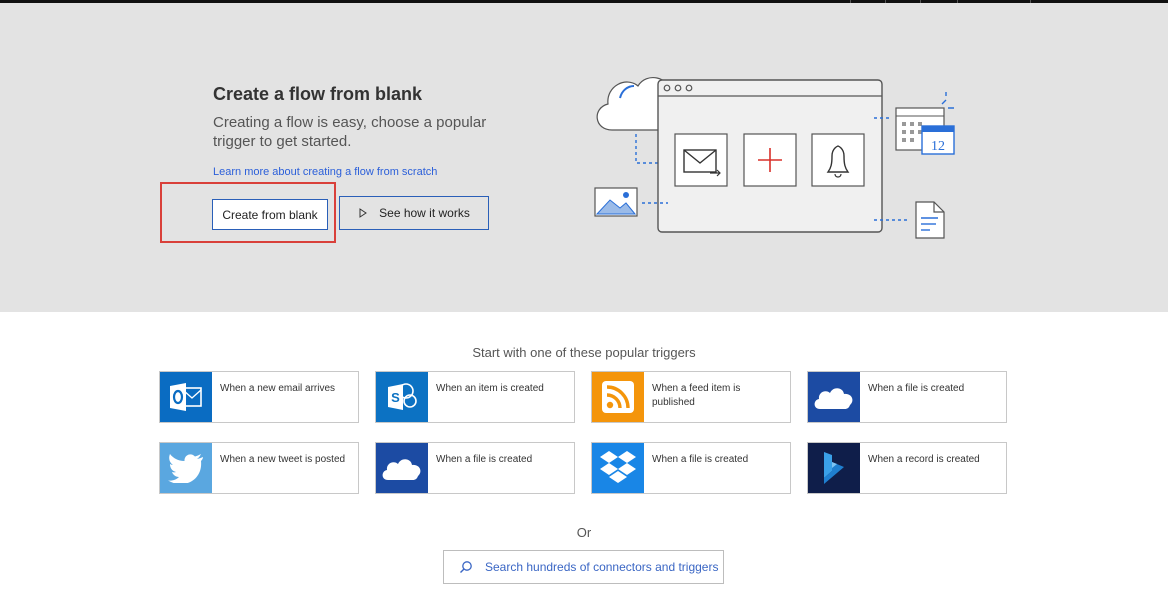  I want to click on svg-text: S, so click(395, 397).